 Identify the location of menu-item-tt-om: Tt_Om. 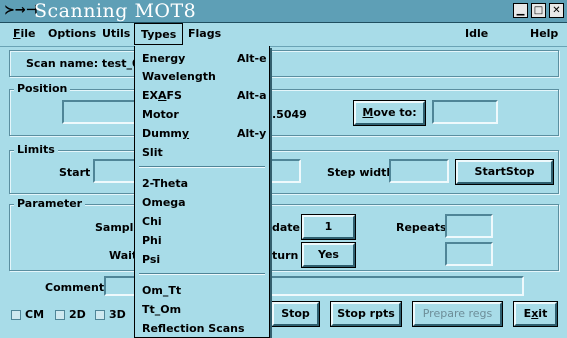
(161, 309).